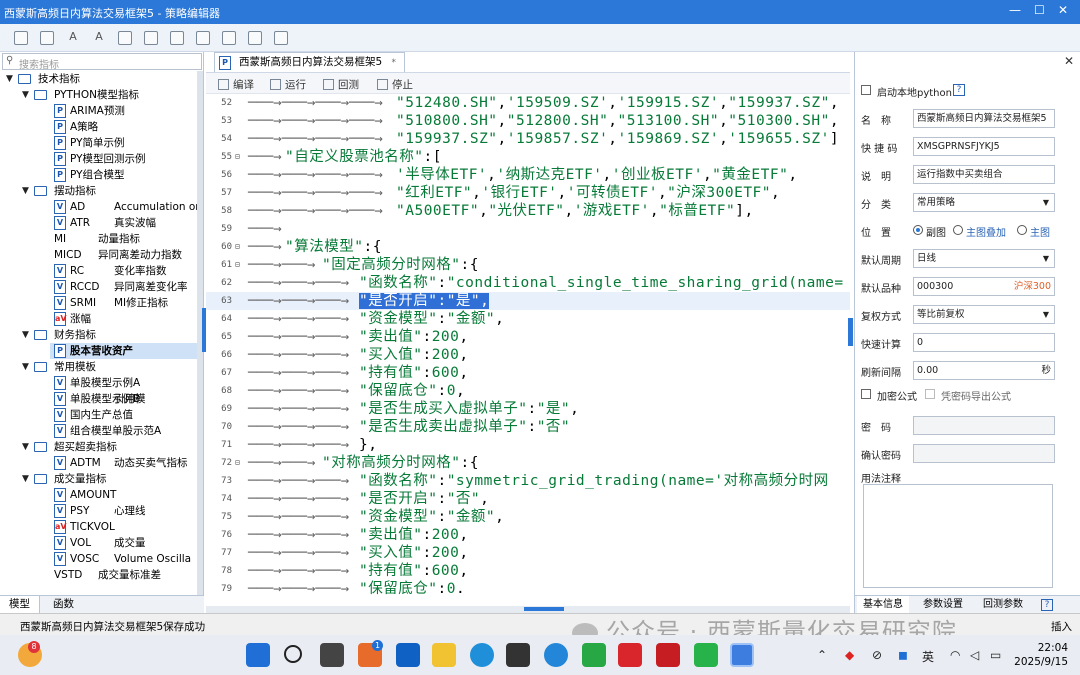  What do you see at coordinates (528, 265) in the screenshot?
I see `code-line: 61 ⊟ ───→───→ "固定高频分时网格":{` at bounding box center [528, 265].